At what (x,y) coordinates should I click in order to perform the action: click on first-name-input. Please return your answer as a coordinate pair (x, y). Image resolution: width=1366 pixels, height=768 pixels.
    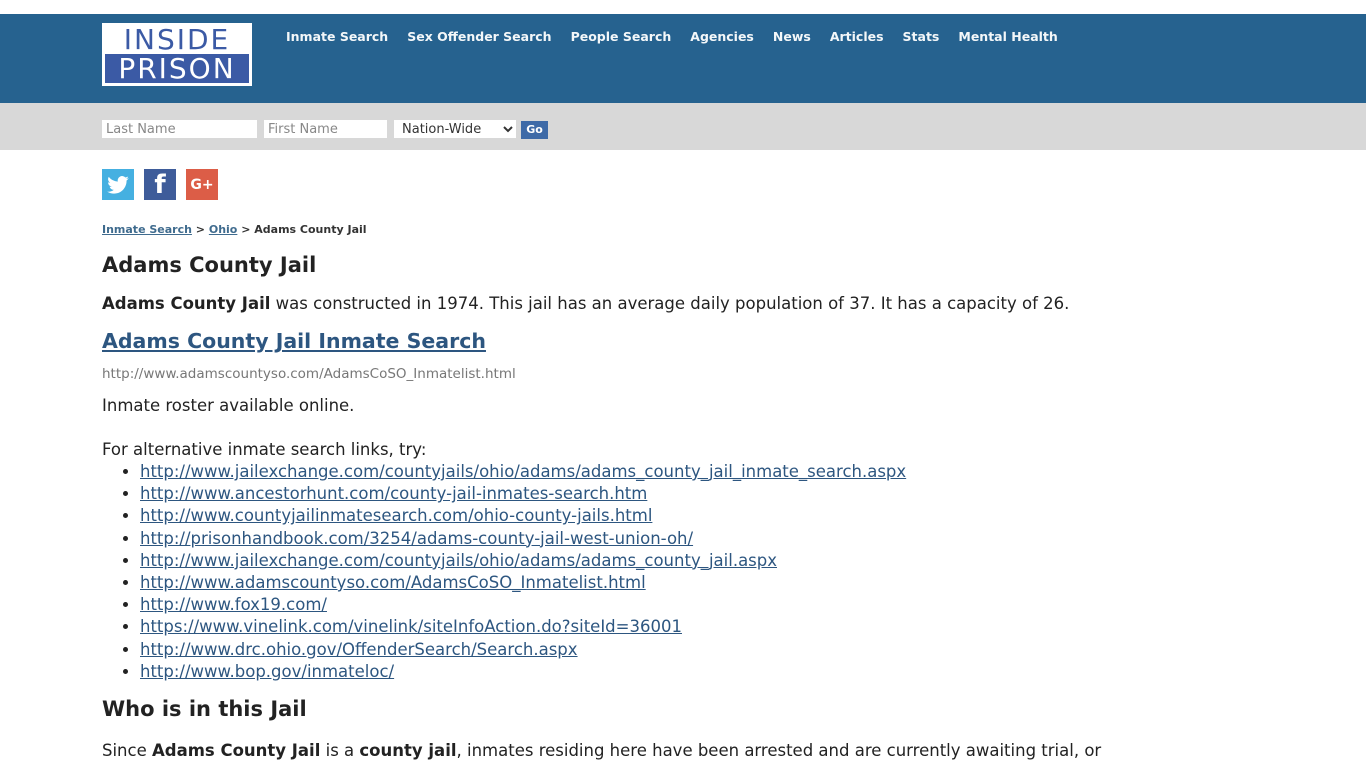
    Looking at the image, I should click on (325, 129).